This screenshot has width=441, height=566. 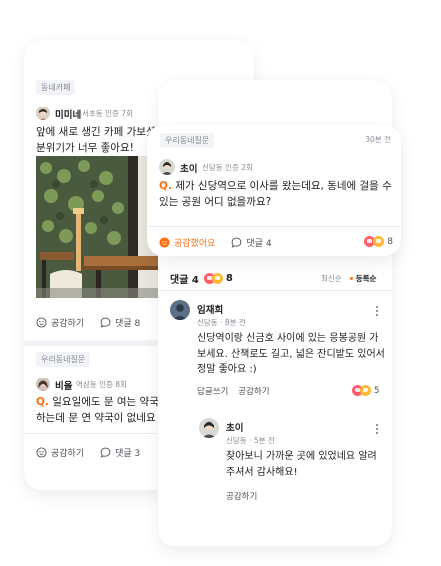 I want to click on post-actions: 공감하기 댓글 3, so click(x=96, y=452).